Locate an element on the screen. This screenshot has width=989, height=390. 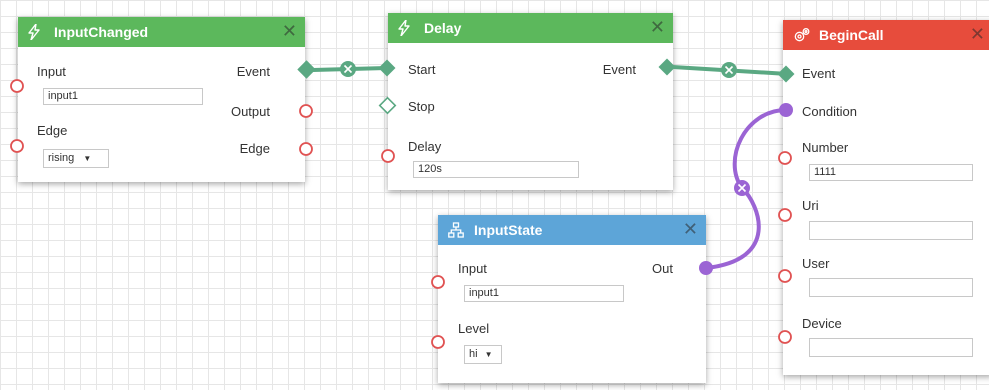
uri-port is located at coordinates (785, 215).